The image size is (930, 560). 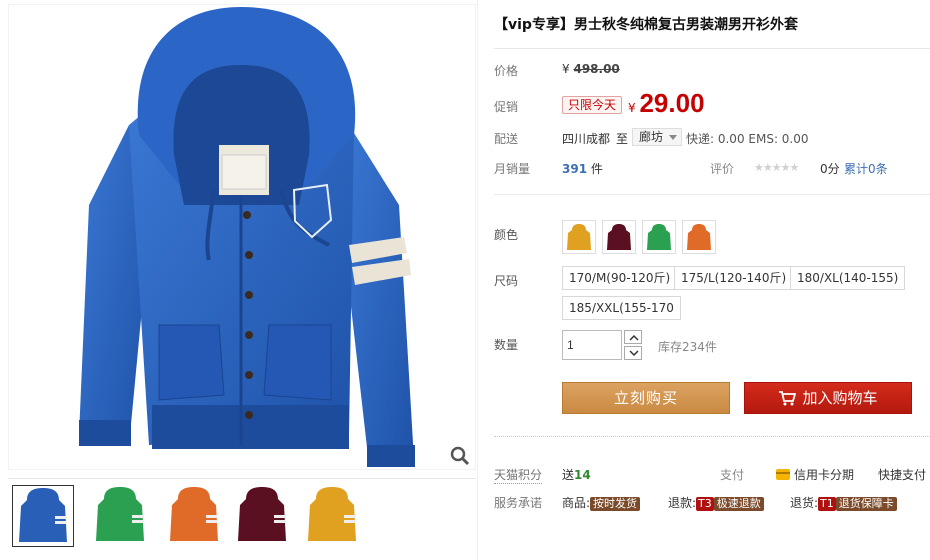 What do you see at coordinates (632, 108) in the screenshot?
I see `promo-currency: ¥` at bounding box center [632, 108].